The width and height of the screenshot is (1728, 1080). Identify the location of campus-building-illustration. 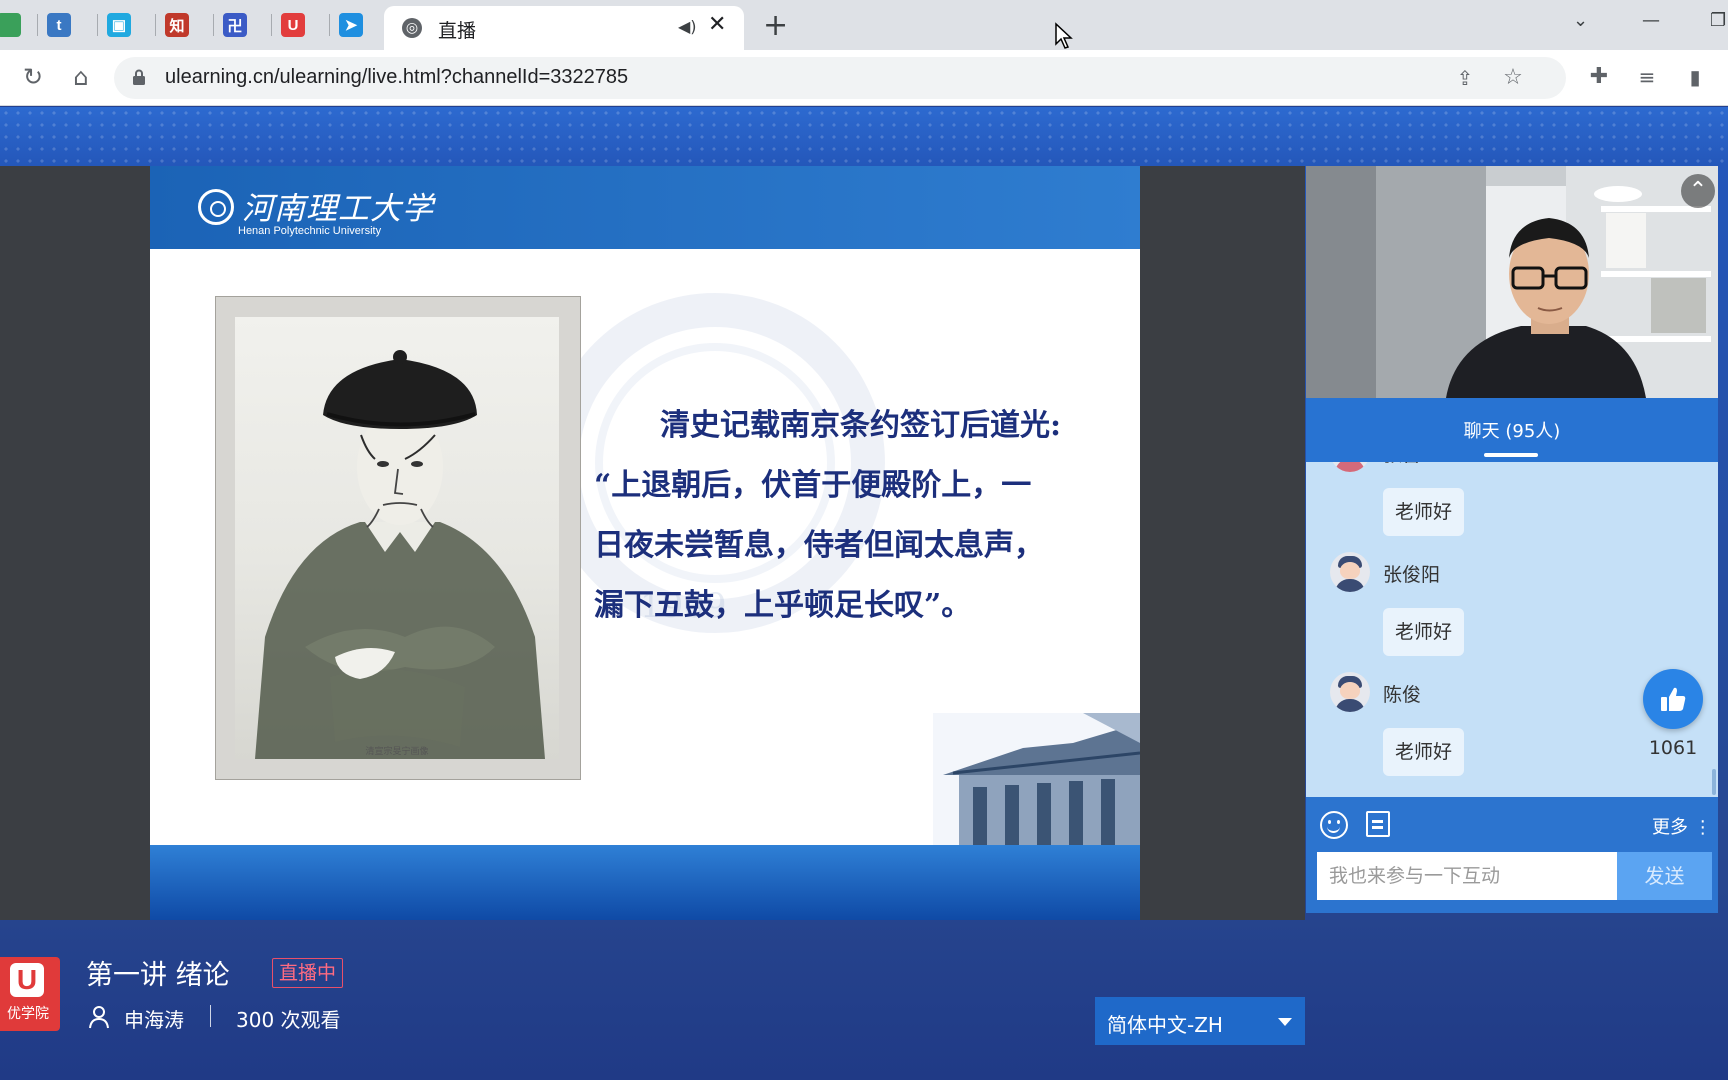
(1036, 779).